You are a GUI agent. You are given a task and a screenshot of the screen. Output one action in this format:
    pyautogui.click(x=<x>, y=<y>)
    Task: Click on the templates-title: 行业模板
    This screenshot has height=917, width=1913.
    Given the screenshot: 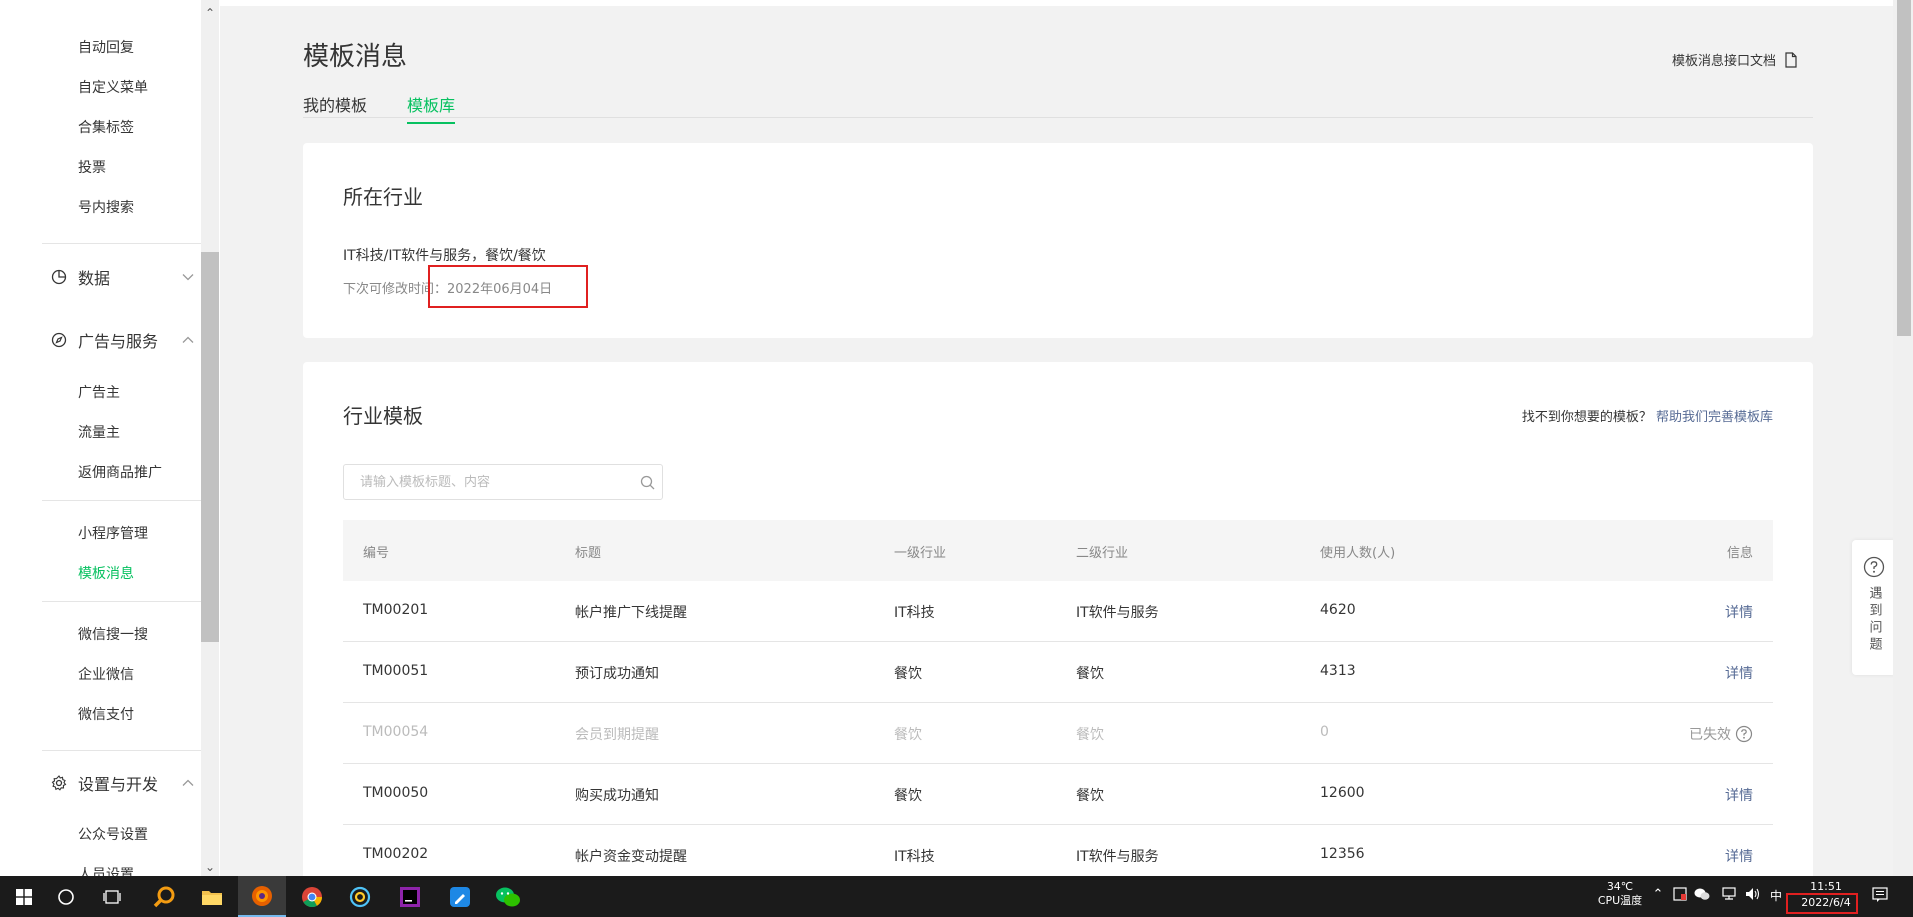 What is the action you would take?
    pyautogui.click(x=383, y=416)
    